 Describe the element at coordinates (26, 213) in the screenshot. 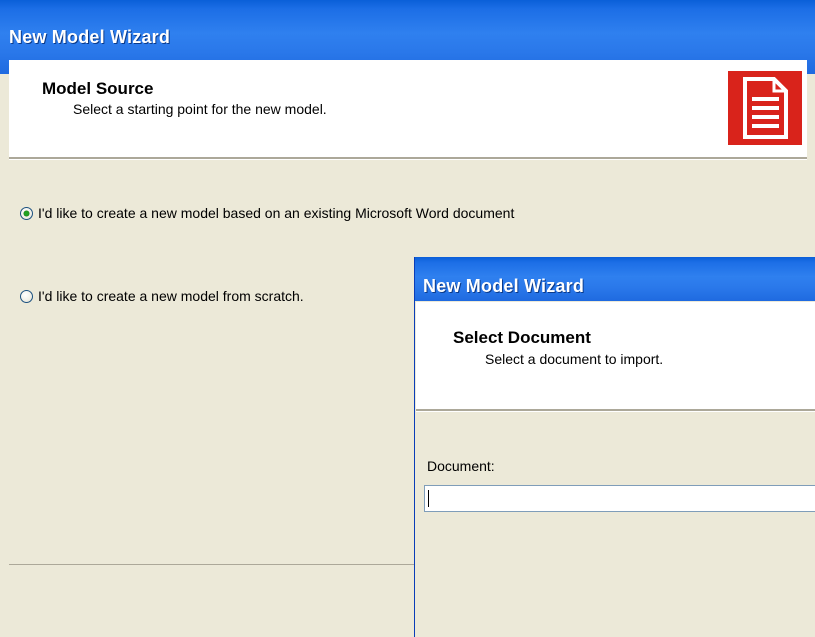

I see `radio-existing-document` at that location.